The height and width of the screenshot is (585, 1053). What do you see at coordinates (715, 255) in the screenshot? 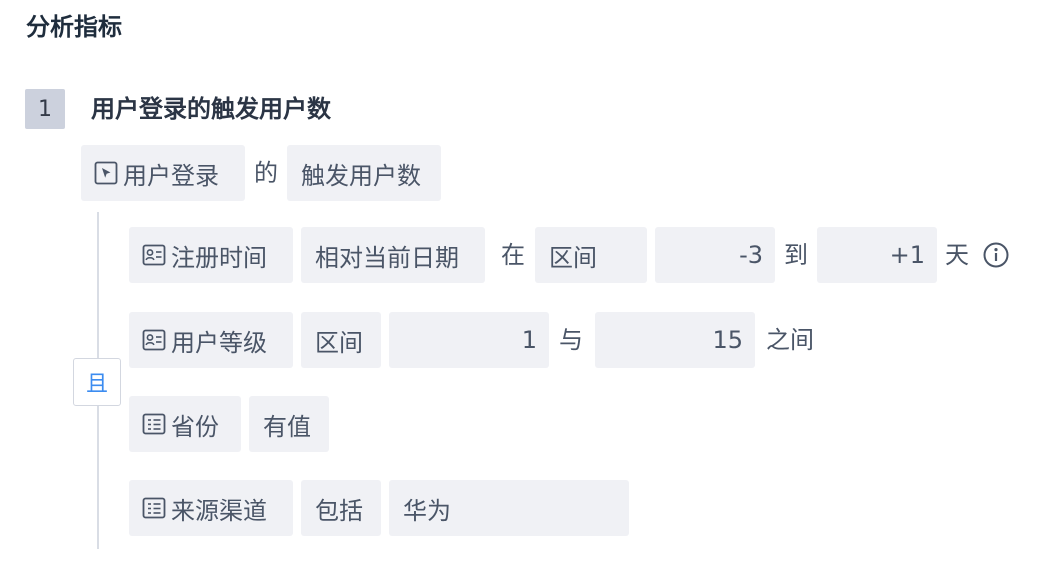
I see `range-from-input: -3` at bounding box center [715, 255].